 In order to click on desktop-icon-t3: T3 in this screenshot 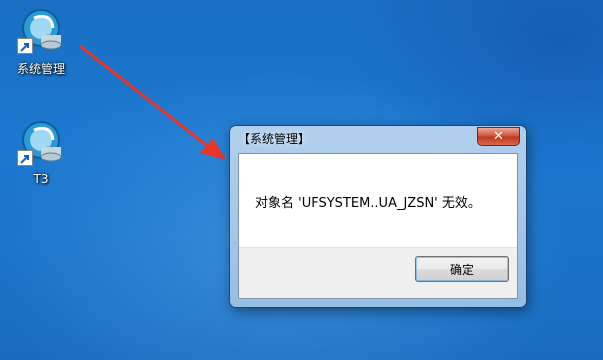, I will do `click(41, 152)`.